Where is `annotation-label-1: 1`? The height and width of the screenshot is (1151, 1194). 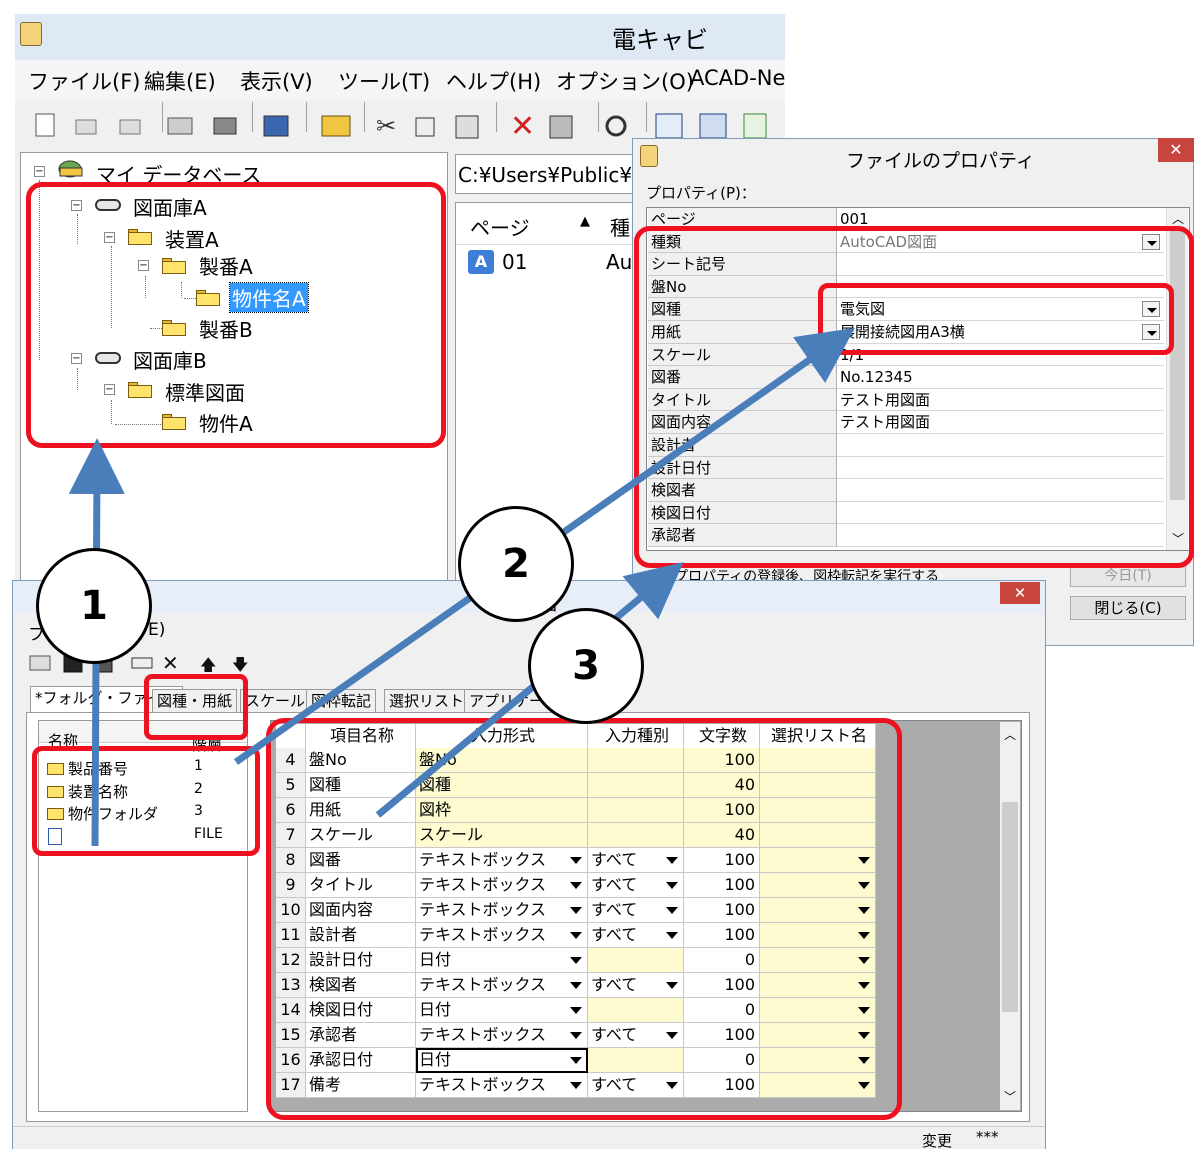
annotation-label-1: 1 is located at coordinates (94, 606).